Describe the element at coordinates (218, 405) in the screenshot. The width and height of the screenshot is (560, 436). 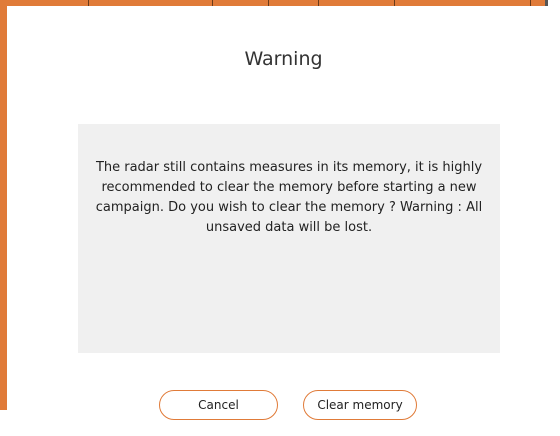
I see `cancel-button: Cancel` at that location.